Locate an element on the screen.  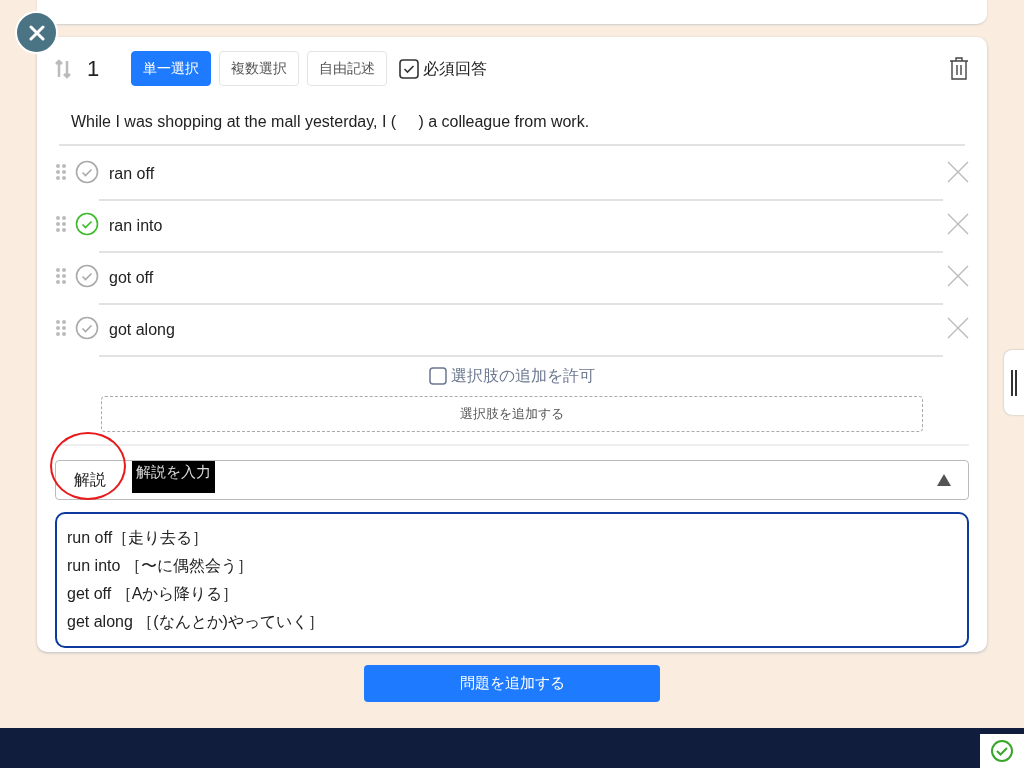
explanation-line: run off［走り去る］ is located at coordinates (138, 538).